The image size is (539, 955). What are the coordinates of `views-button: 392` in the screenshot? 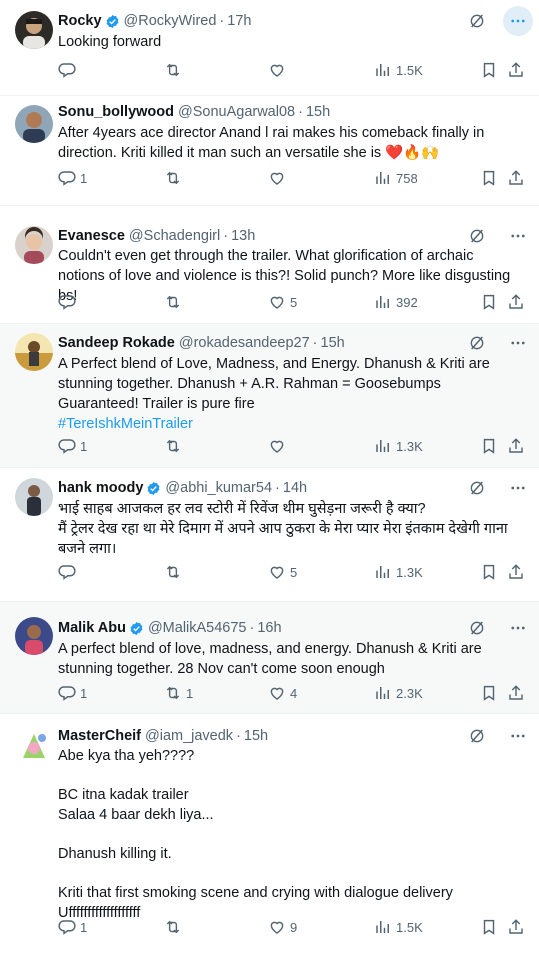 It's located at (396, 302).